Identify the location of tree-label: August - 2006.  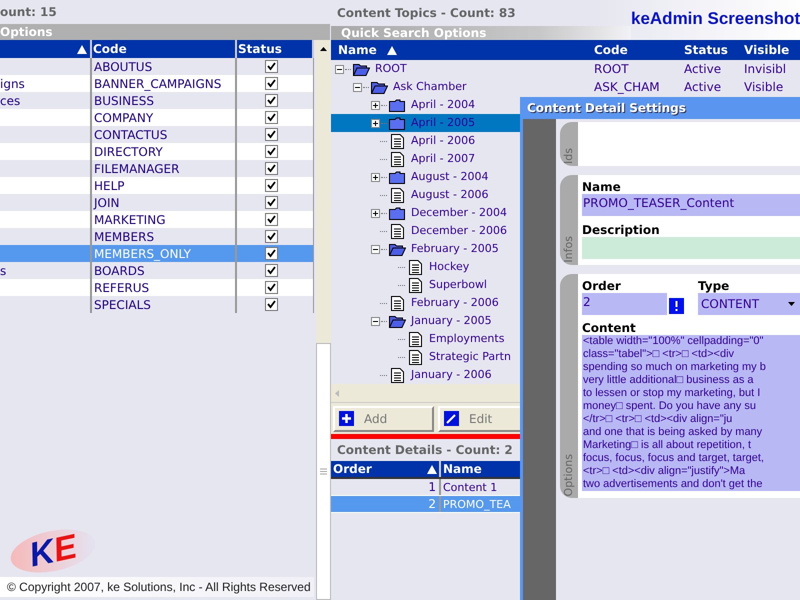
(449, 194).